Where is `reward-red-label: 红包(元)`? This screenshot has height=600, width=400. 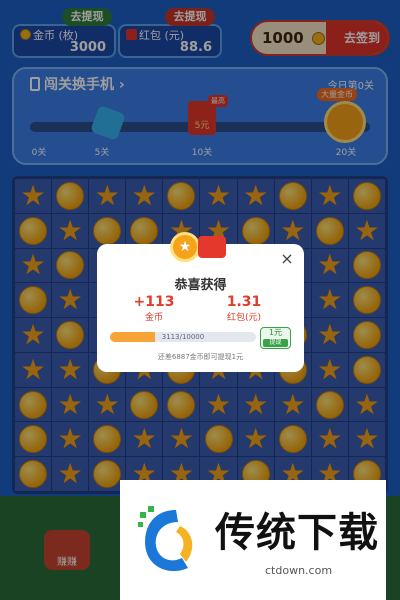 reward-red-label: 红包(元) is located at coordinates (244, 318).